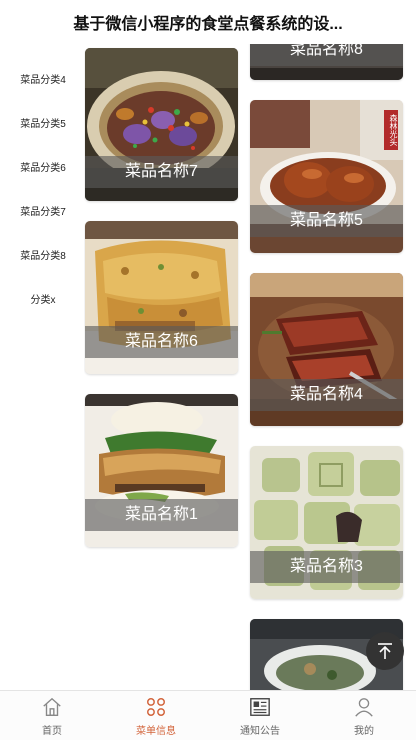  Describe the element at coordinates (326, 55) in the screenshot. I see `dish-name: 菜品名称8` at that location.